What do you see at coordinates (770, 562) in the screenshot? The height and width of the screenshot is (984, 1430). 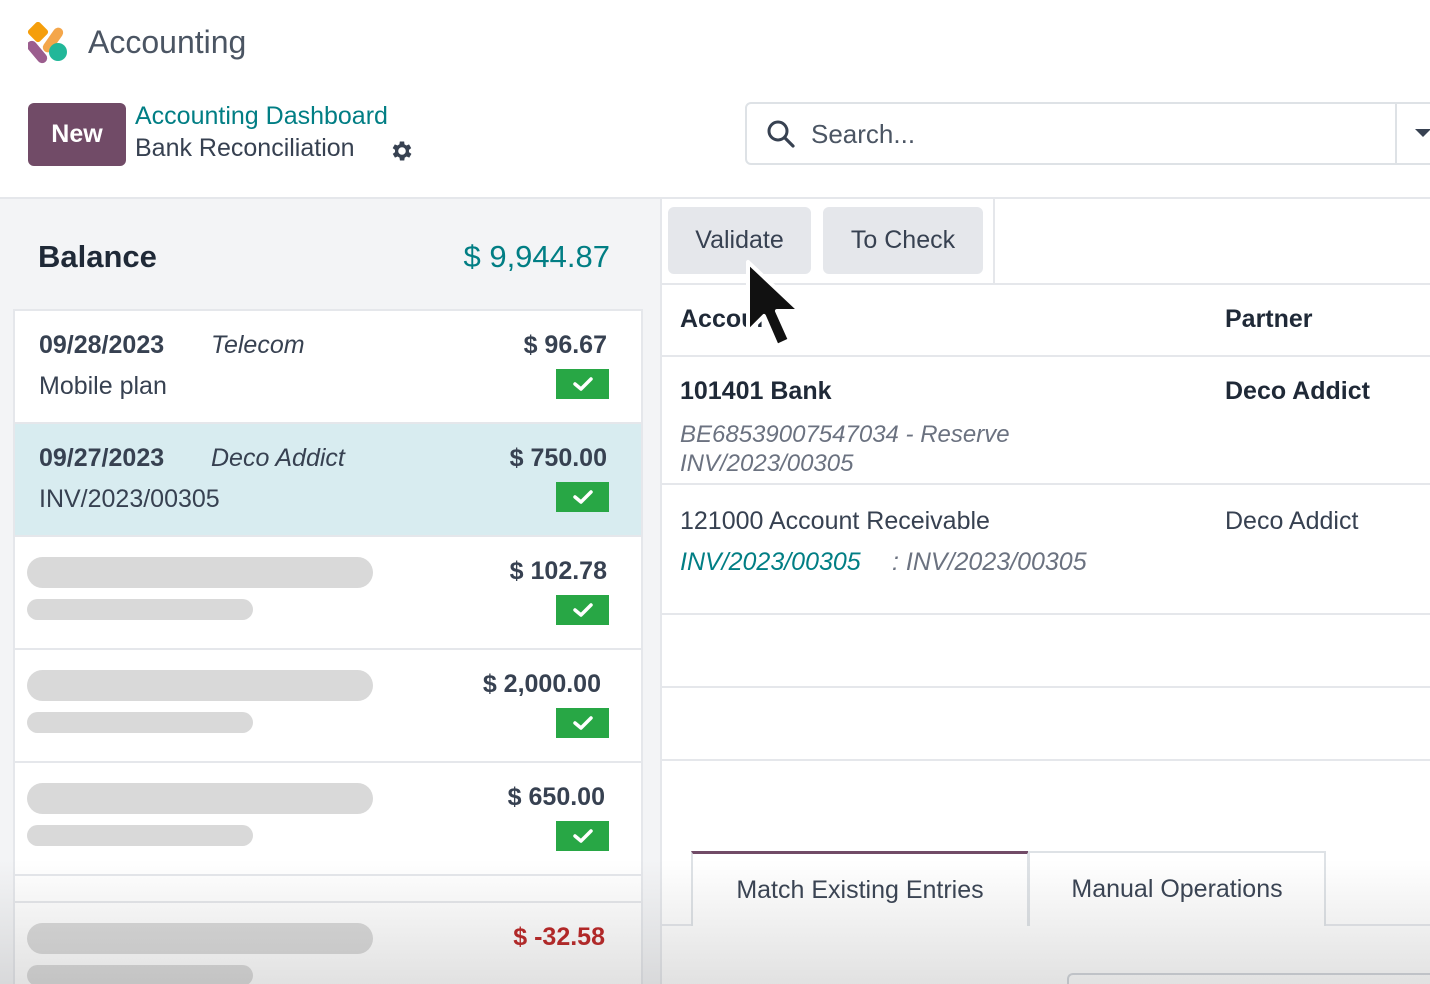 I see `invoice-link: INV/2023/00305` at bounding box center [770, 562].